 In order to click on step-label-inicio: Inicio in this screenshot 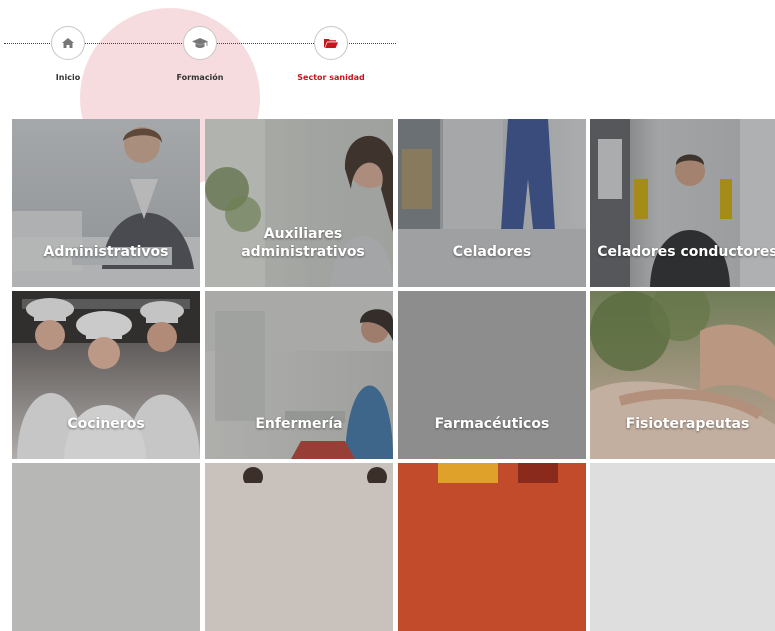, I will do `click(68, 77)`.